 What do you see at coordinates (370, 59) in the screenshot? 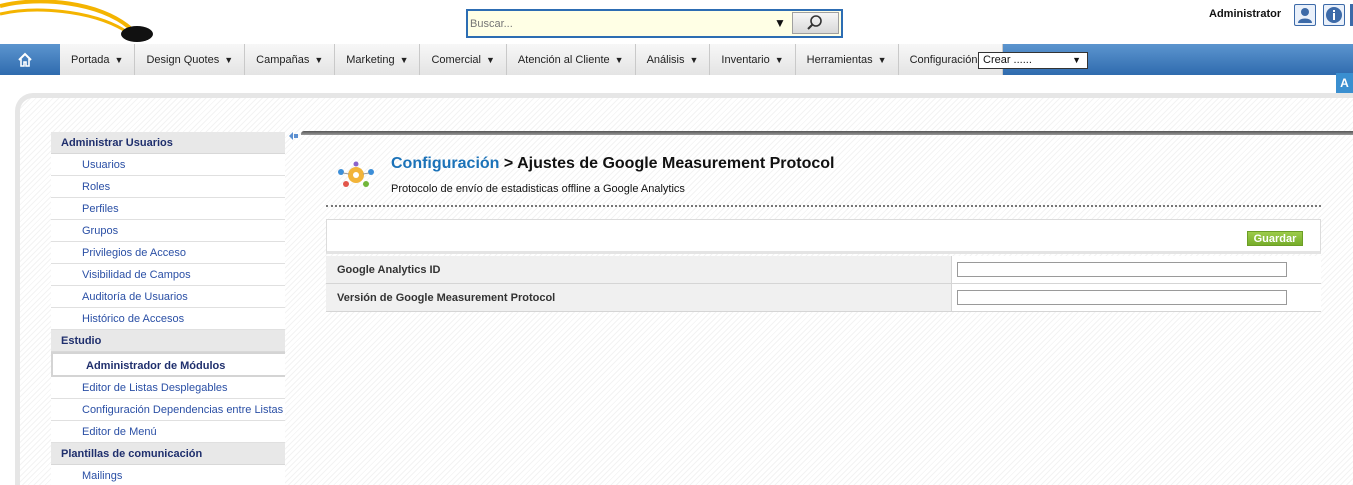
I see `menu-tab-label: Marketing` at bounding box center [370, 59].